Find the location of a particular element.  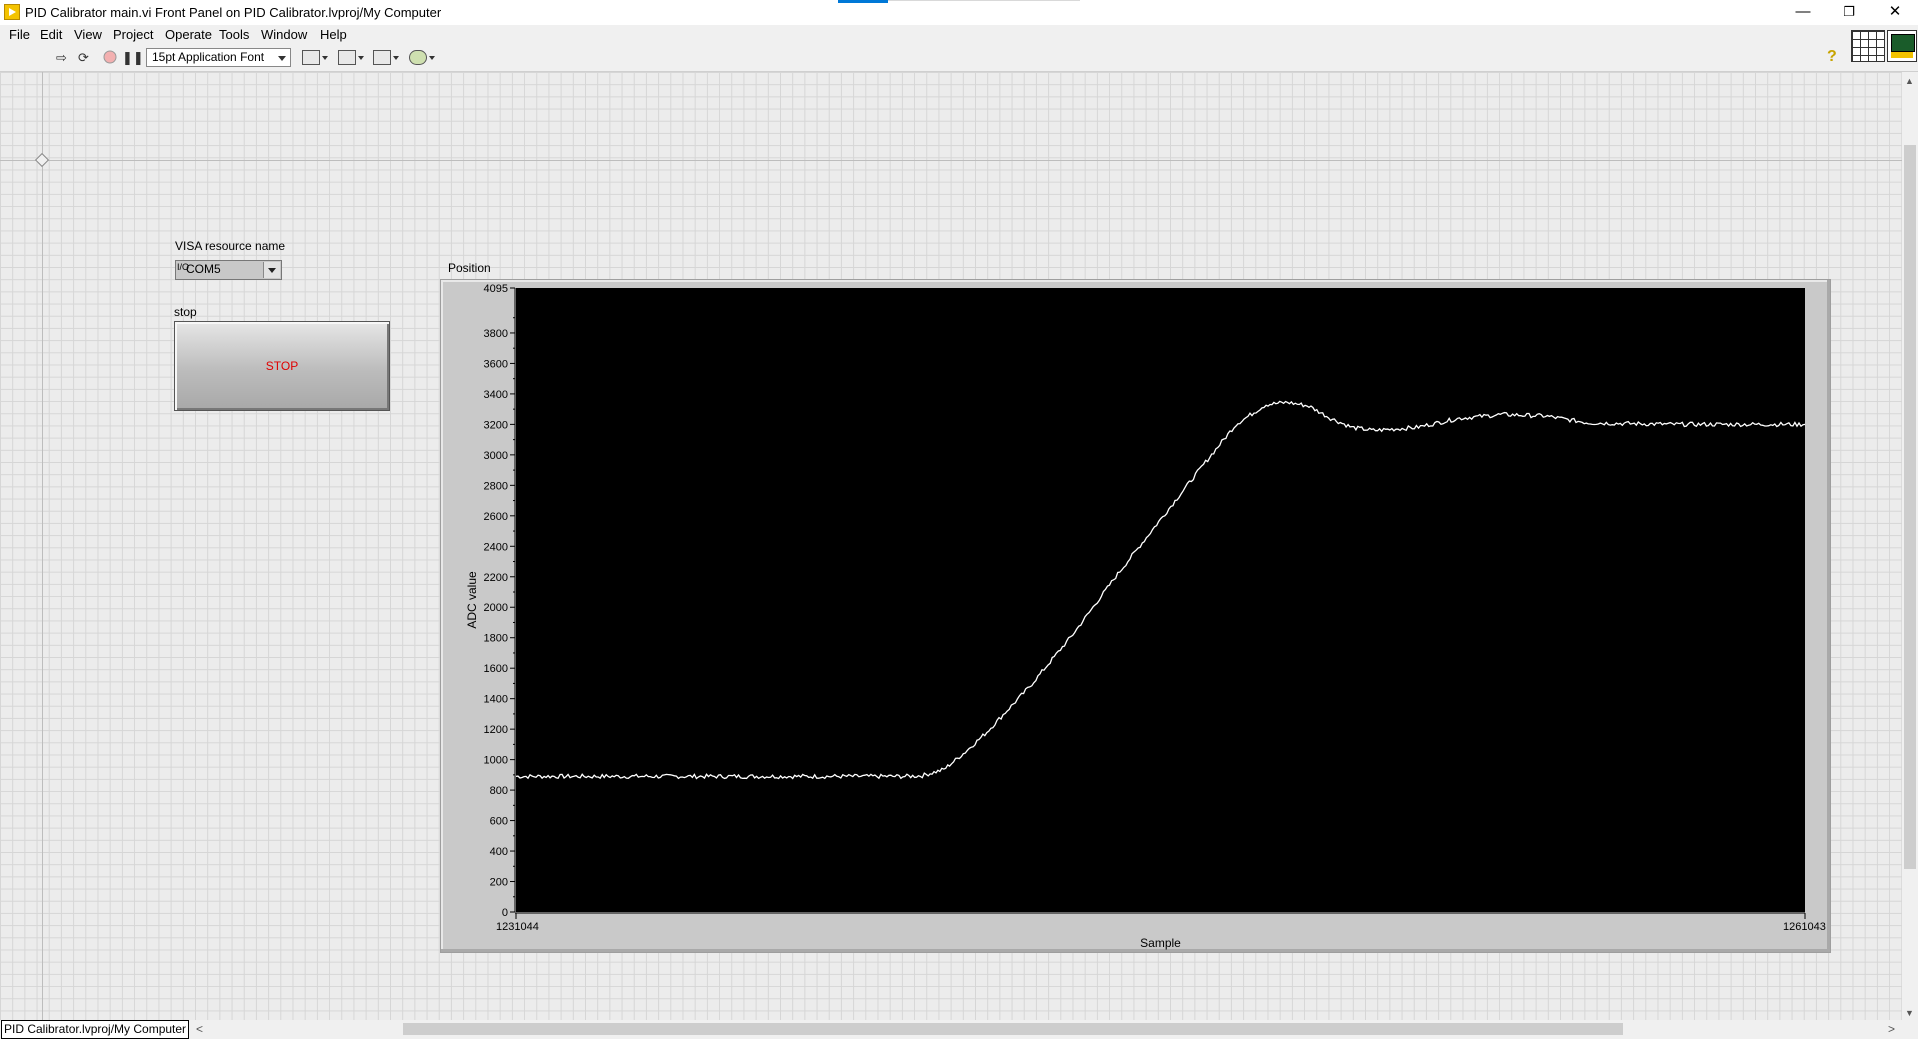

horizontal-scroll-thumb is located at coordinates (1013, 1029).